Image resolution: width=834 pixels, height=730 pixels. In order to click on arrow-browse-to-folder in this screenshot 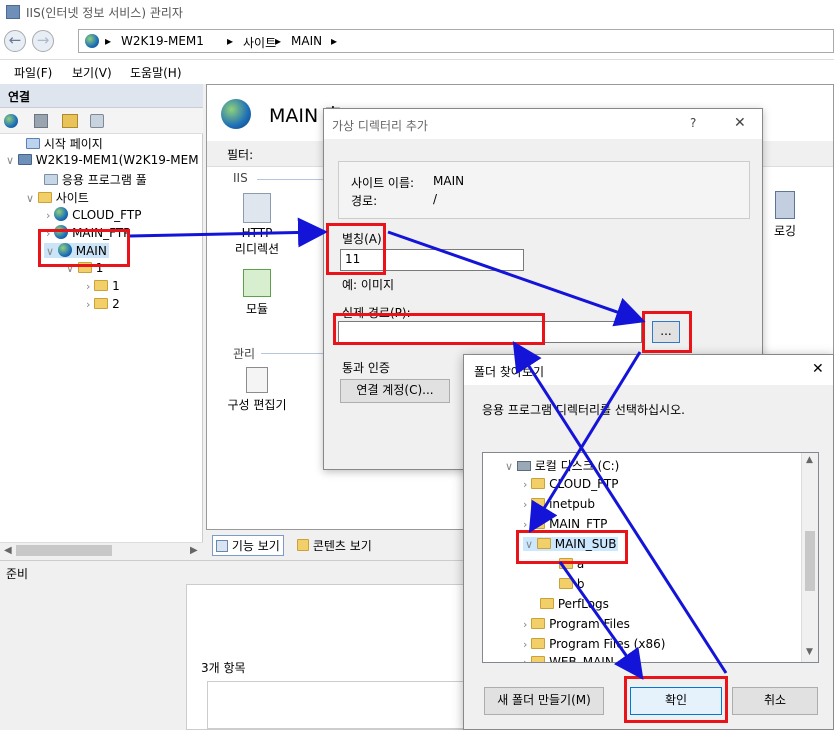, I will do `click(585, 442)`.